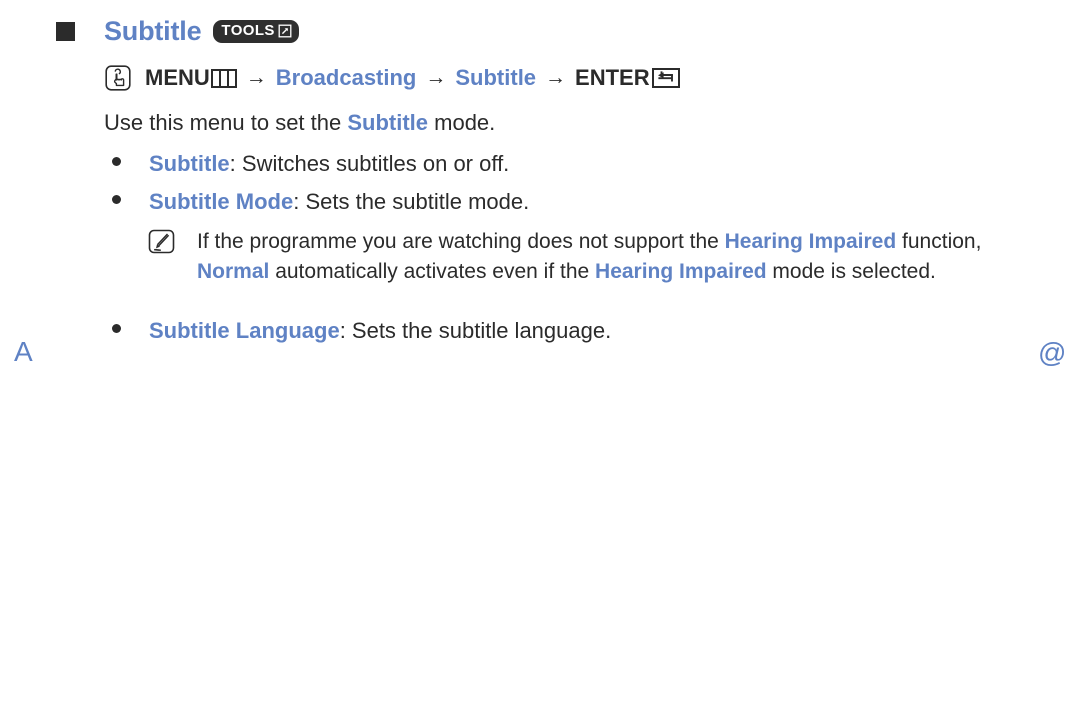 Image resolution: width=1080 pixels, height=705 pixels. What do you see at coordinates (388, 122) in the screenshot?
I see `lead-emphasis: Subtitle` at bounding box center [388, 122].